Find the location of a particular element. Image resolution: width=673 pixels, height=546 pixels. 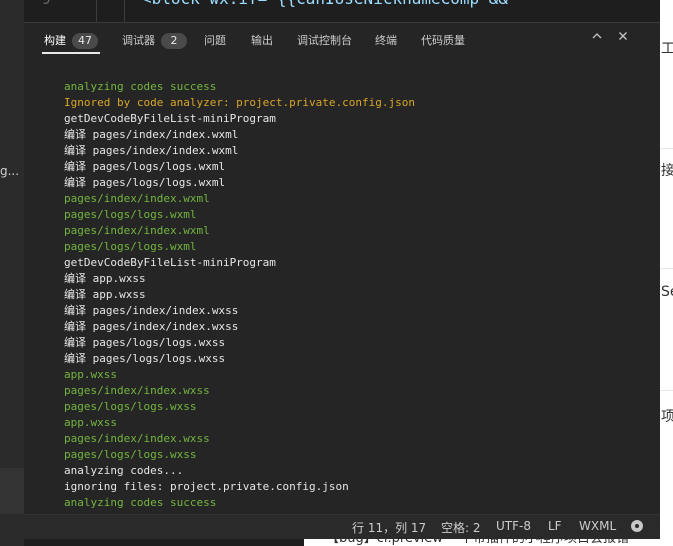

page-fragment-text: 接 is located at coordinates (667, 171).